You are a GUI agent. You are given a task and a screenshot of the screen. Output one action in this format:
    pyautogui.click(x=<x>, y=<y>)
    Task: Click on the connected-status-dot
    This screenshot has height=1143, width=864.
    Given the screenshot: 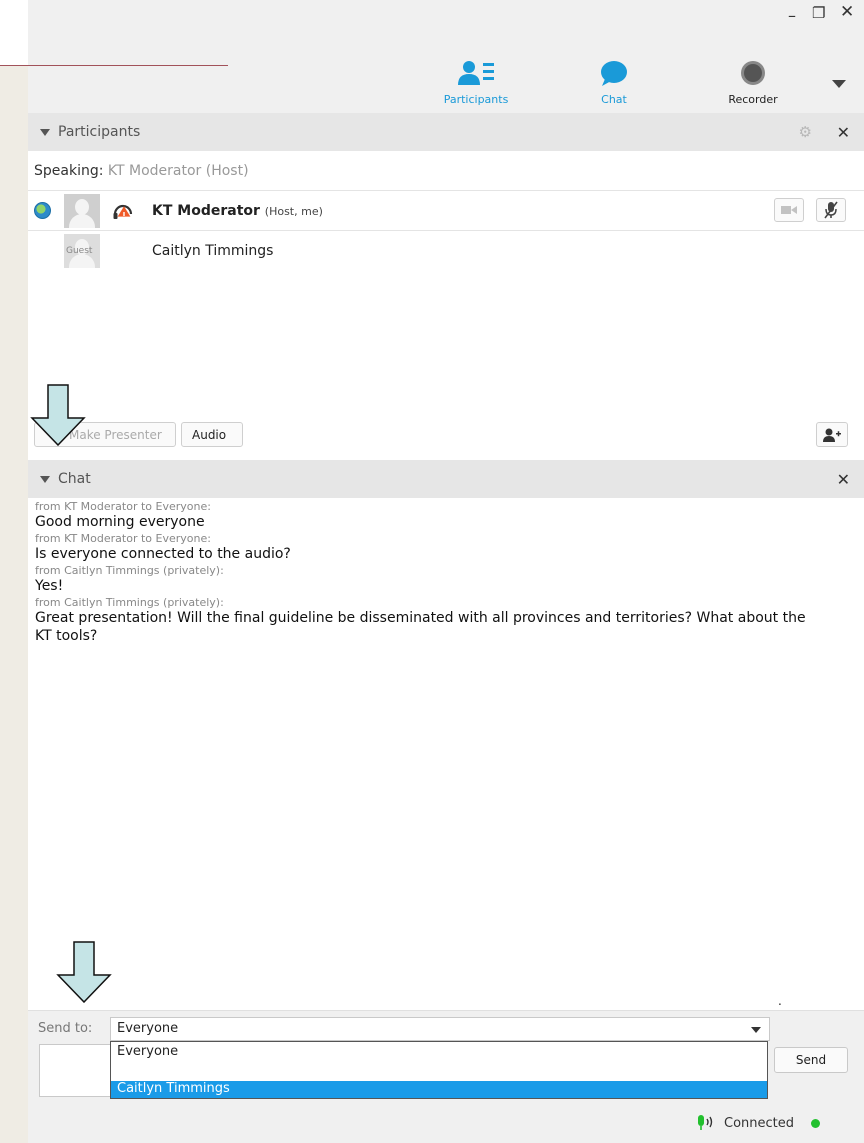 What is the action you would take?
    pyautogui.click(x=815, y=1123)
    